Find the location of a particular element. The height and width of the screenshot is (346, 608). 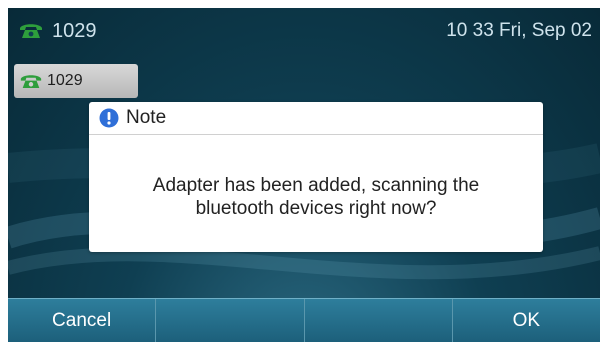

info-icon is located at coordinates (109, 118).